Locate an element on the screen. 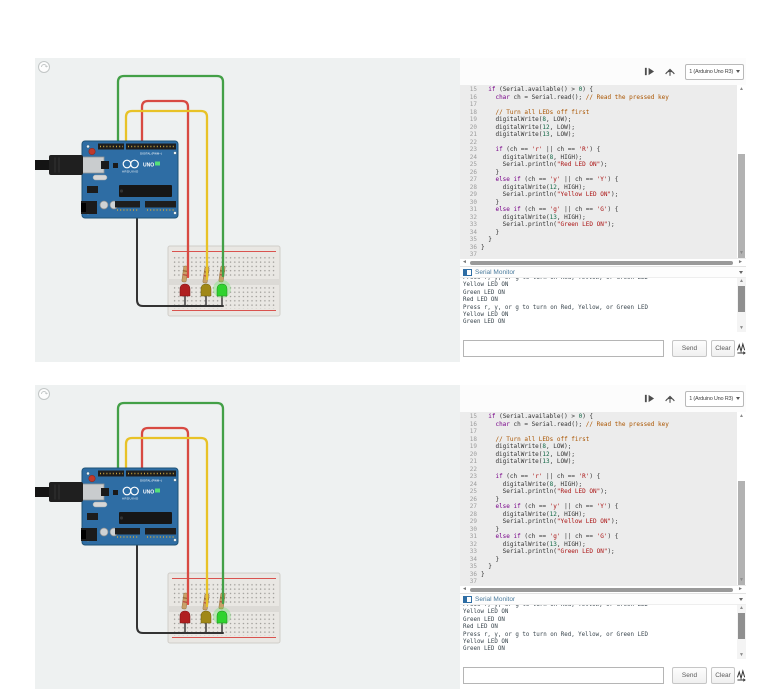 The width and height of the screenshot is (784, 690). code-line: 33 Serial.println("Green LED ON"); is located at coordinates (598, 552).